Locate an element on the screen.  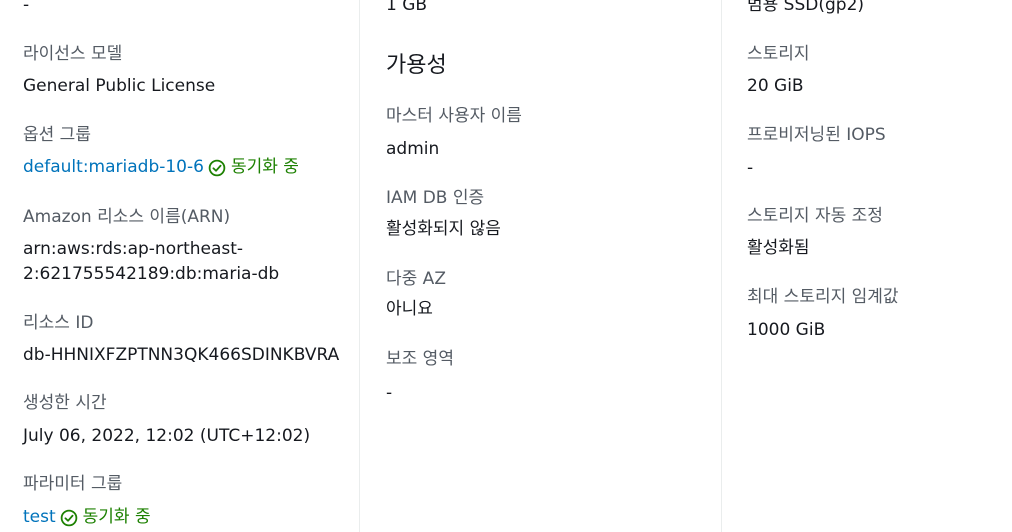
created-time-label: 생성한 시간 is located at coordinates (65, 403).